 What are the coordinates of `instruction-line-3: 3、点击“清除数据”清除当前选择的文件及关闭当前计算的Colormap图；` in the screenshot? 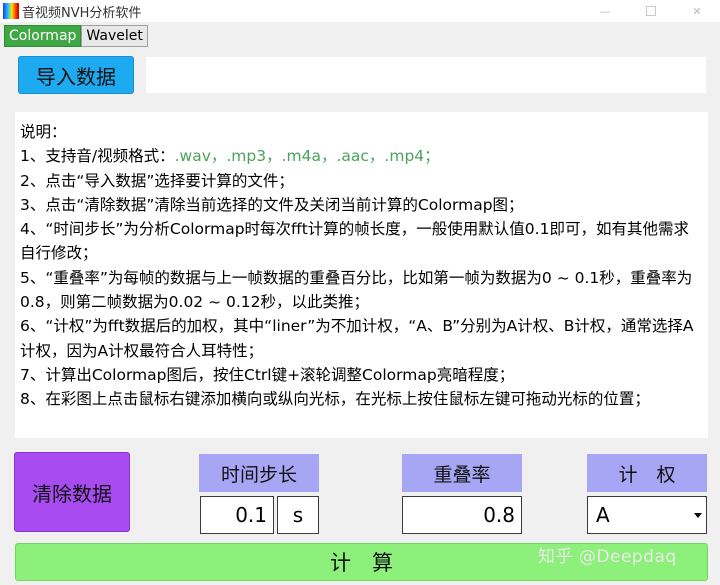 It's located at (272, 204).